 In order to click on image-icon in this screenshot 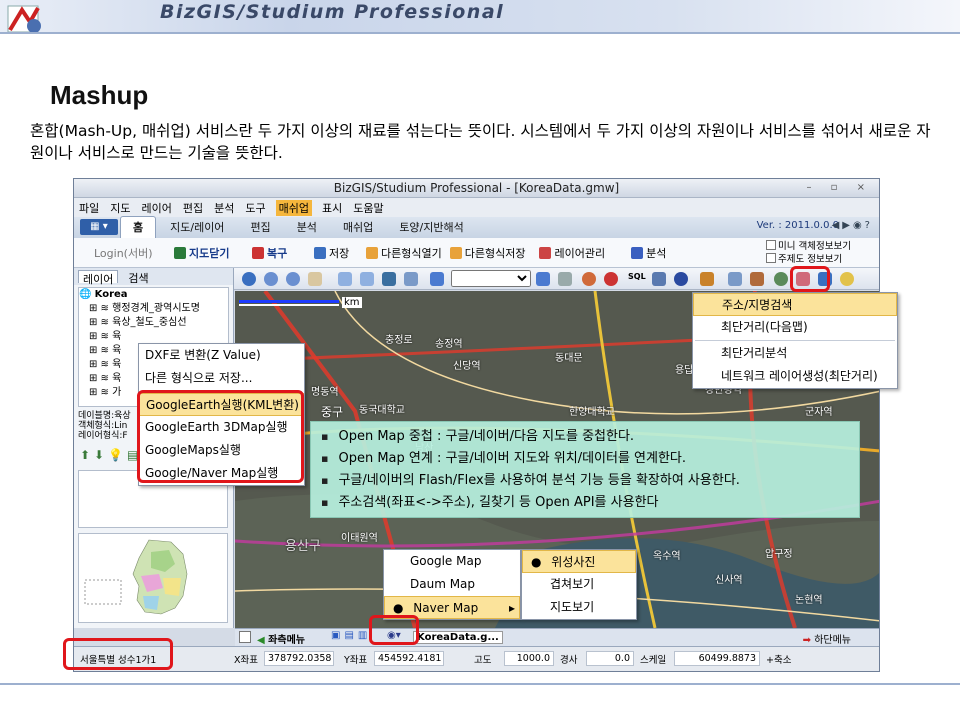, I will do `click(757, 279)`.